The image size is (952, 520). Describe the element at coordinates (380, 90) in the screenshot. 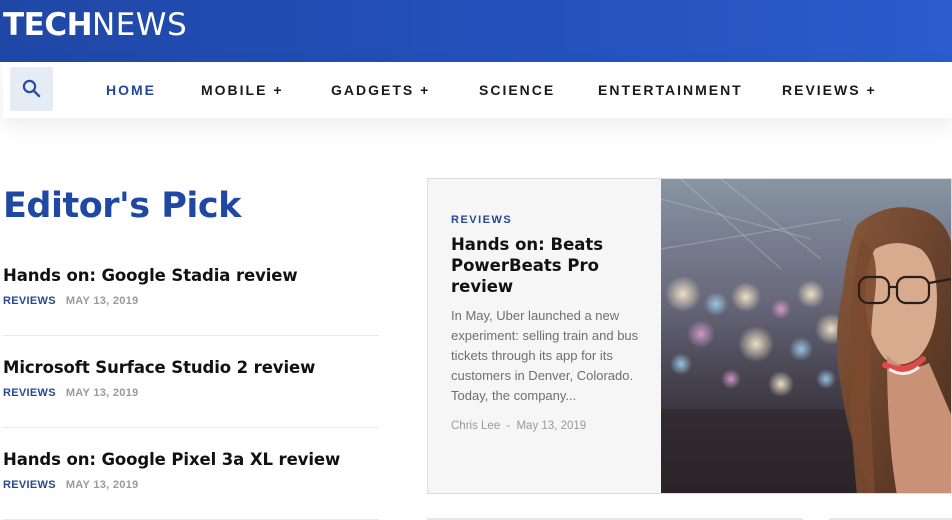

I see `nav-item-gadgets: GADGETS +` at that location.